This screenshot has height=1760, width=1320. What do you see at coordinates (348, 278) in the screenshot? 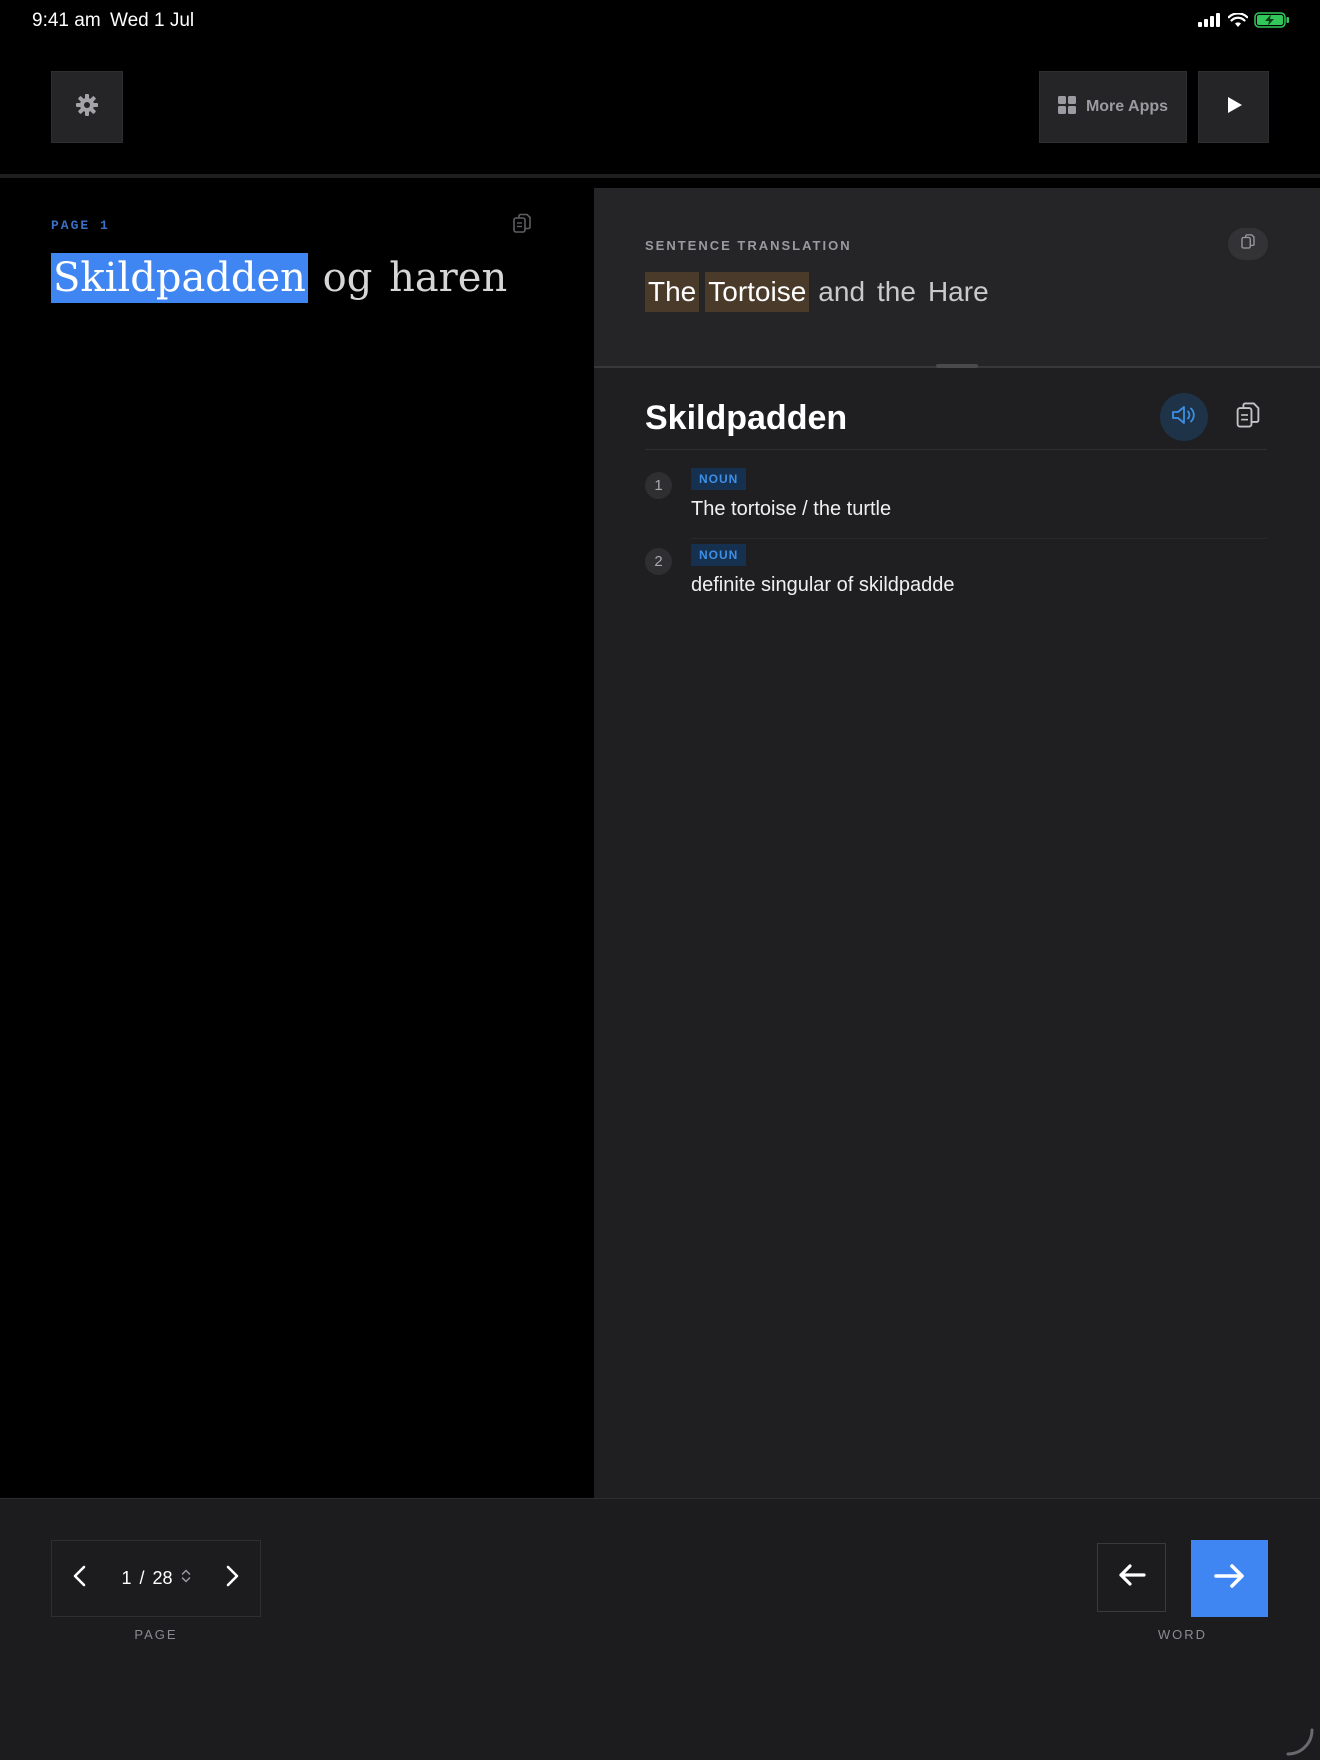
I see `source-word: og` at bounding box center [348, 278].